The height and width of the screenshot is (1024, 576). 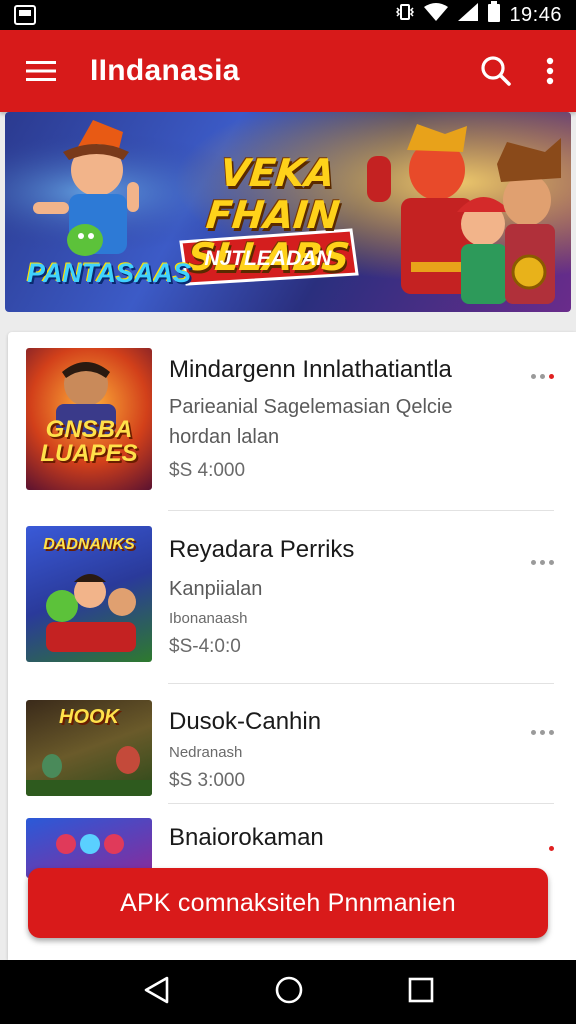 I want to click on divider, so click(x=361, y=510).